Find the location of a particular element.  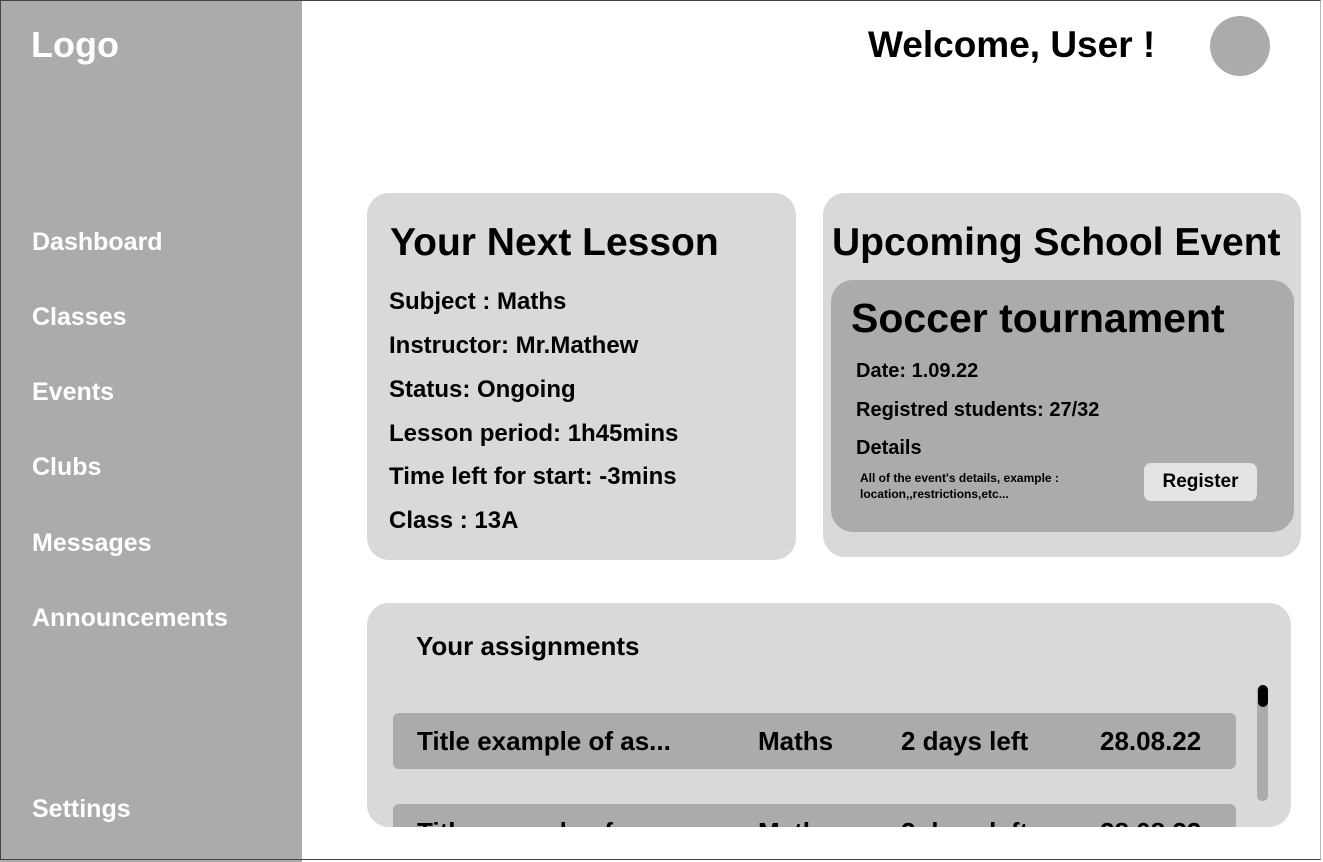

register-button: Register is located at coordinates (1200, 482).